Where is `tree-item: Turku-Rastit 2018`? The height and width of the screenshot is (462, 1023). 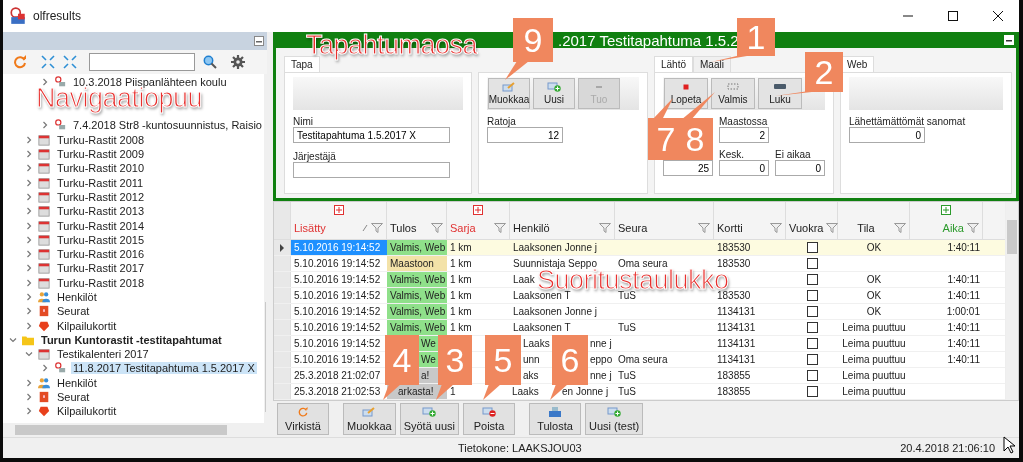 tree-item: Turku-Rastit 2018 is located at coordinates (101, 282).